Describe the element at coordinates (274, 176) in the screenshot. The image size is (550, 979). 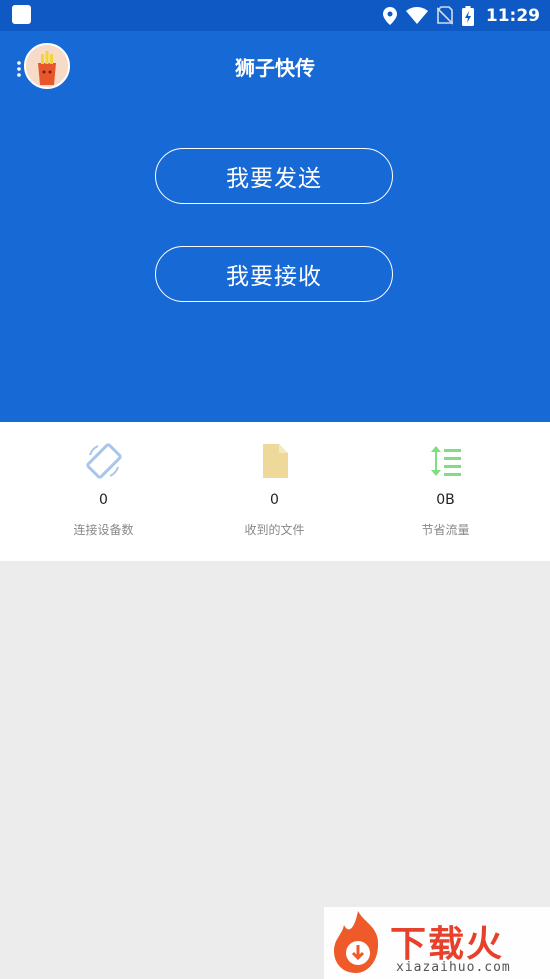
I see `send-button: 我要发送` at that location.